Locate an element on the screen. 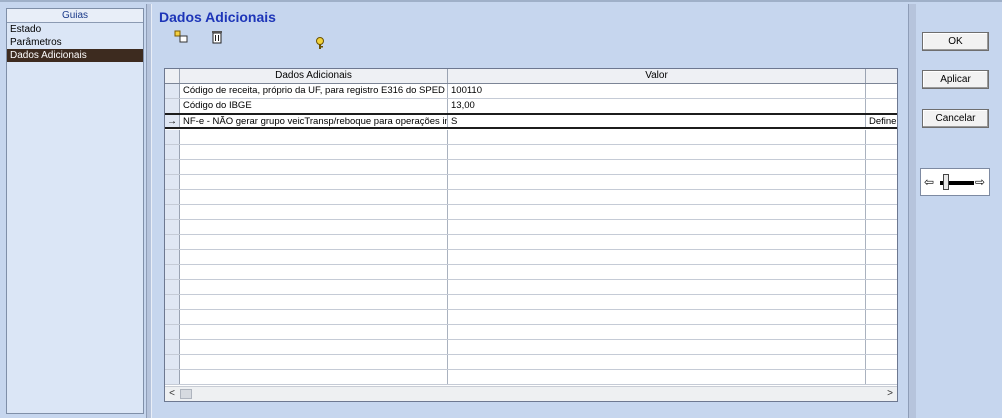 The image size is (1002, 418). cell-name: Código do IBGE is located at coordinates (314, 106).